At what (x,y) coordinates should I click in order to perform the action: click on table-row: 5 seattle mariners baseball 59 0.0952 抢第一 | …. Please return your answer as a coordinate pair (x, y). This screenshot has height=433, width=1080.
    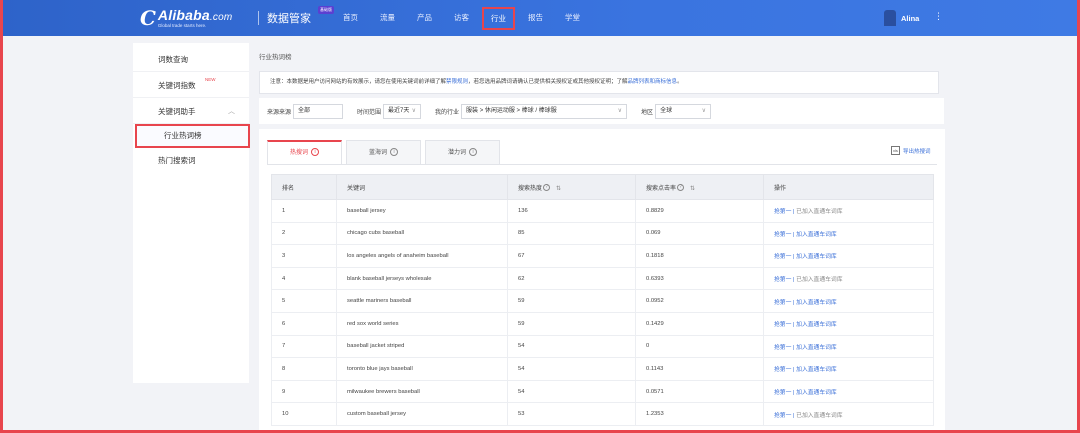
    Looking at the image, I should click on (602, 301).